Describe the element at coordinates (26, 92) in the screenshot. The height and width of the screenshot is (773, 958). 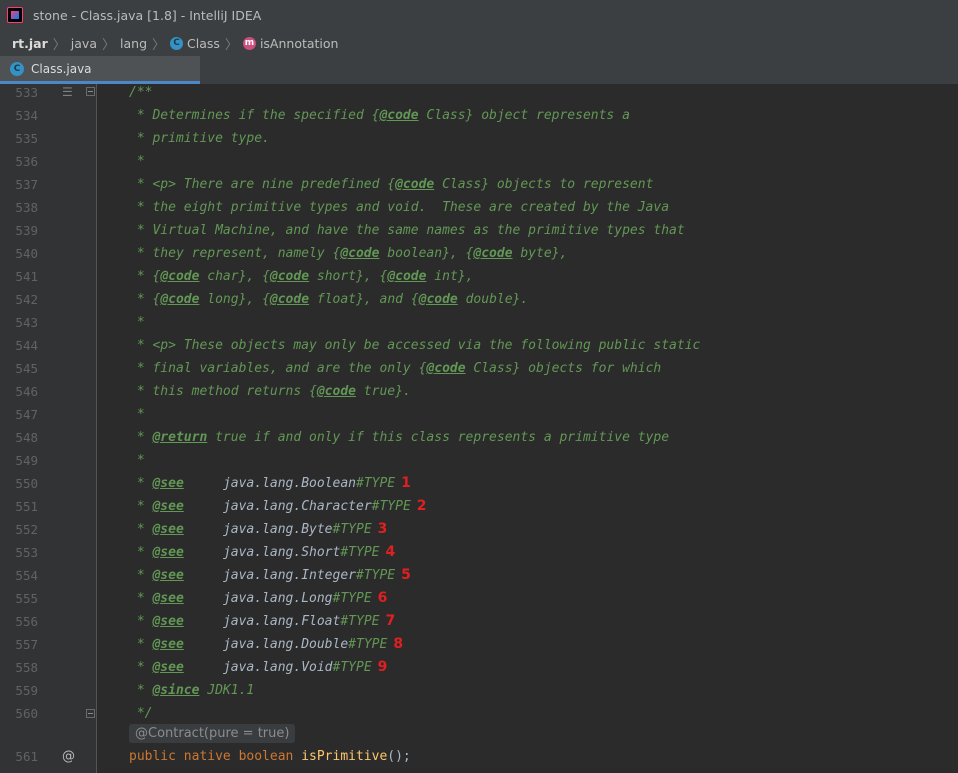
I see `line-number: 533` at that location.